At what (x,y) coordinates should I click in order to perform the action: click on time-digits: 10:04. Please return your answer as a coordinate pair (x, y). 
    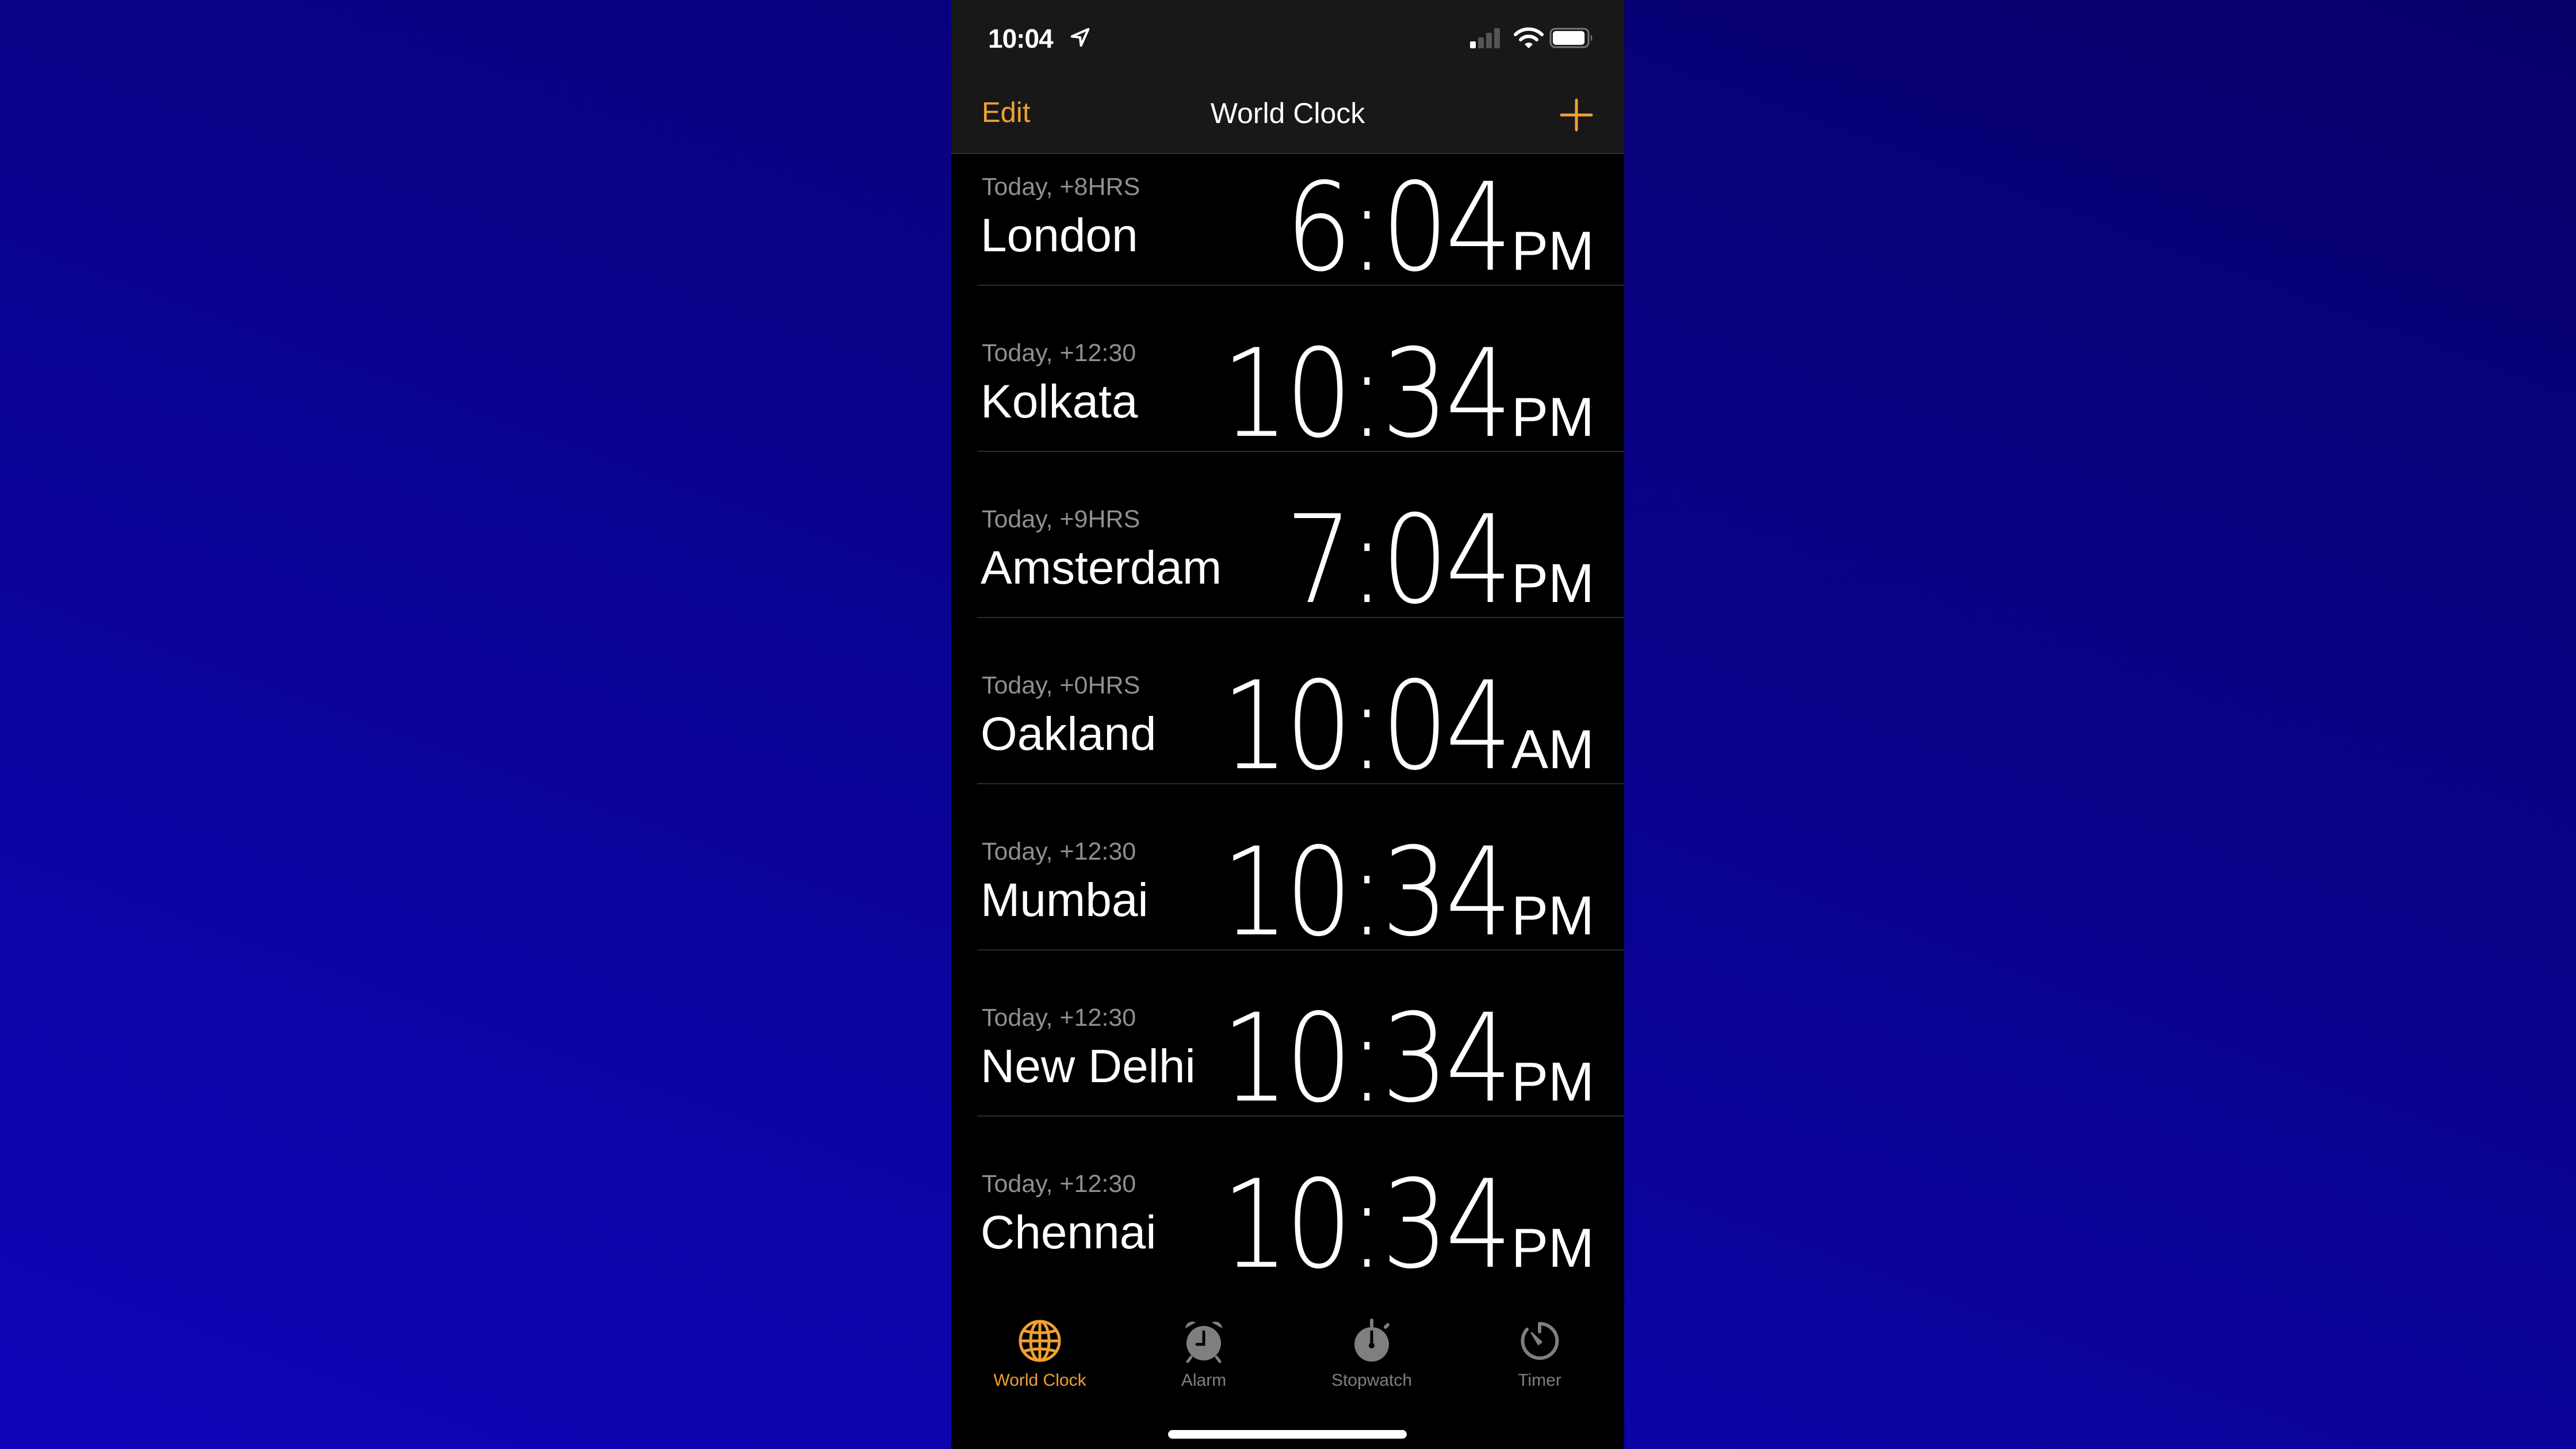
    Looking at the image, I should click on (1367, 726).